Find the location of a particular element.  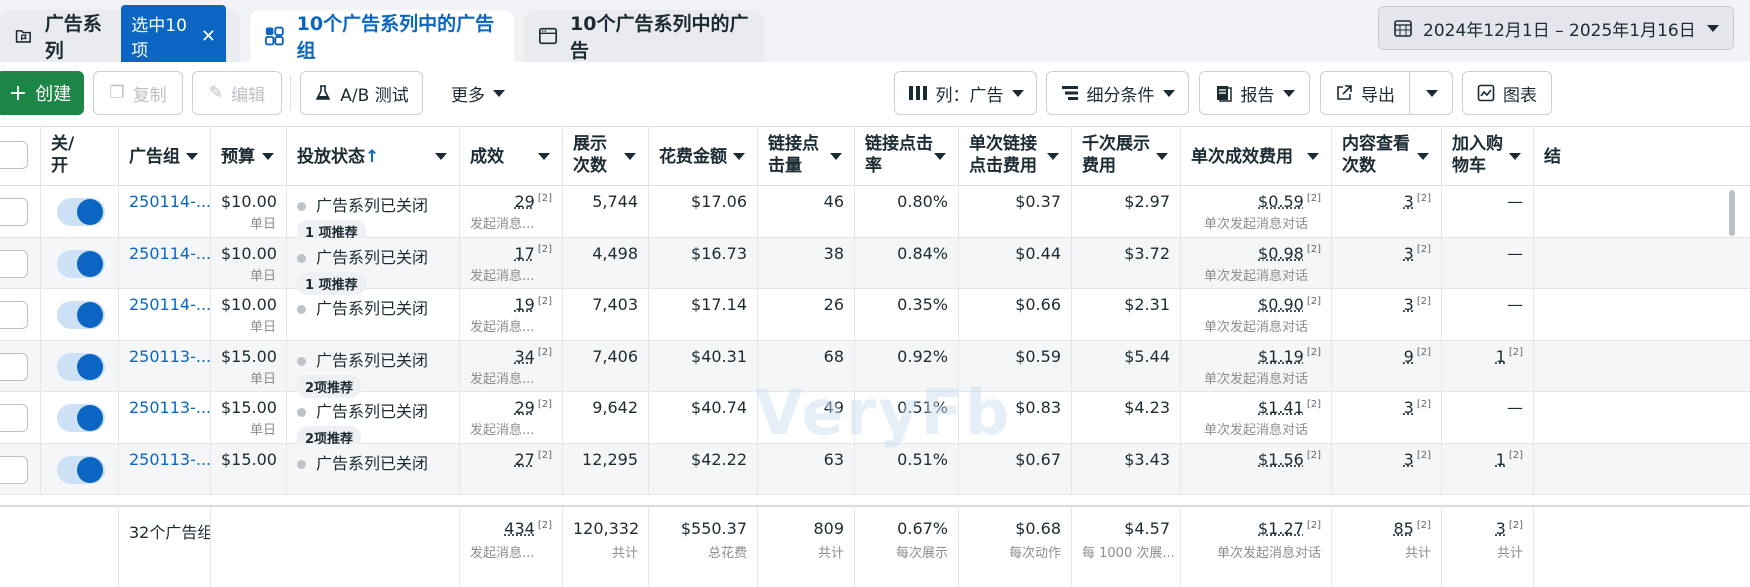

results-value: 34 is located at coordinates (524, 356).